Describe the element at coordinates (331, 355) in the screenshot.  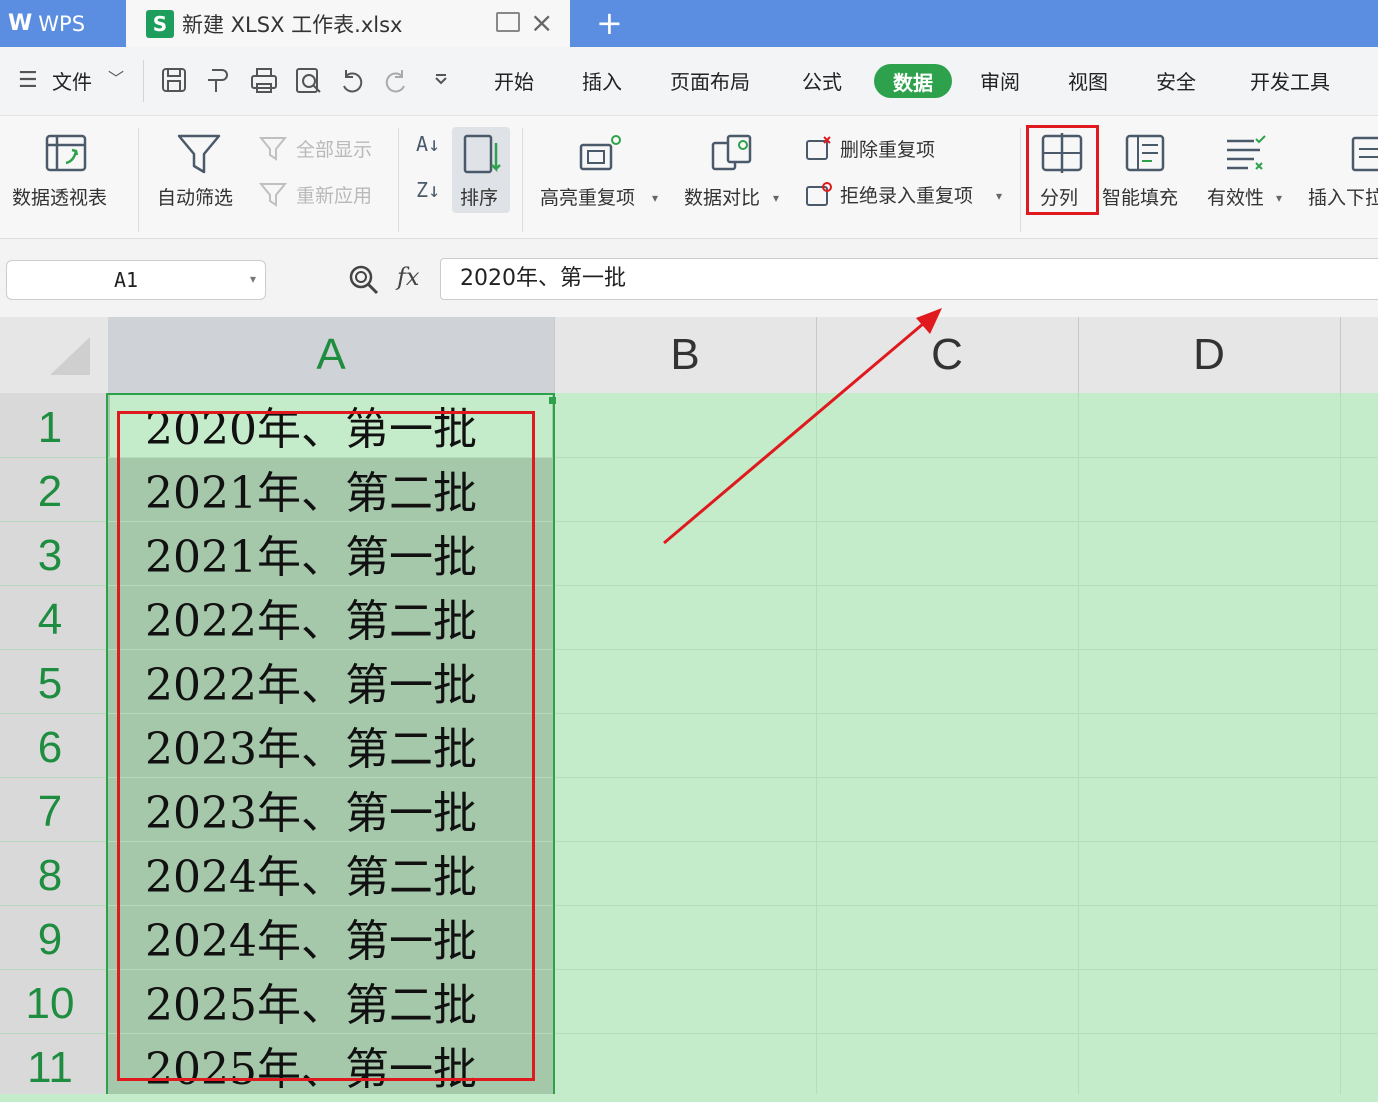
I see `column-header-a: A` at that location.